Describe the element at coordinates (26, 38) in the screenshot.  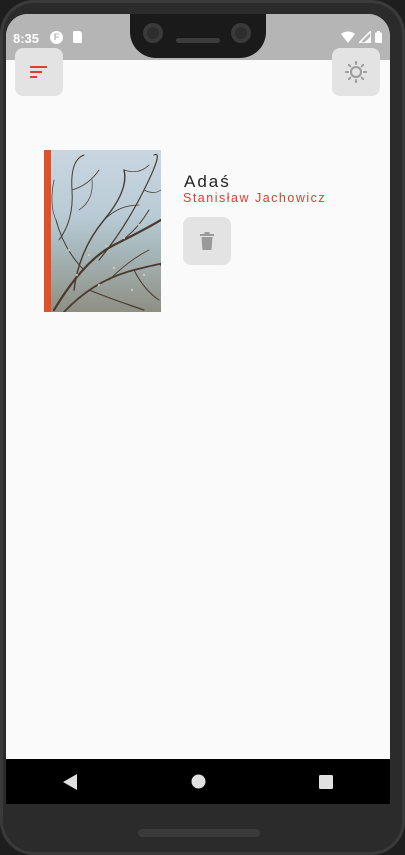
I see `status-time: 8:35` at that location.